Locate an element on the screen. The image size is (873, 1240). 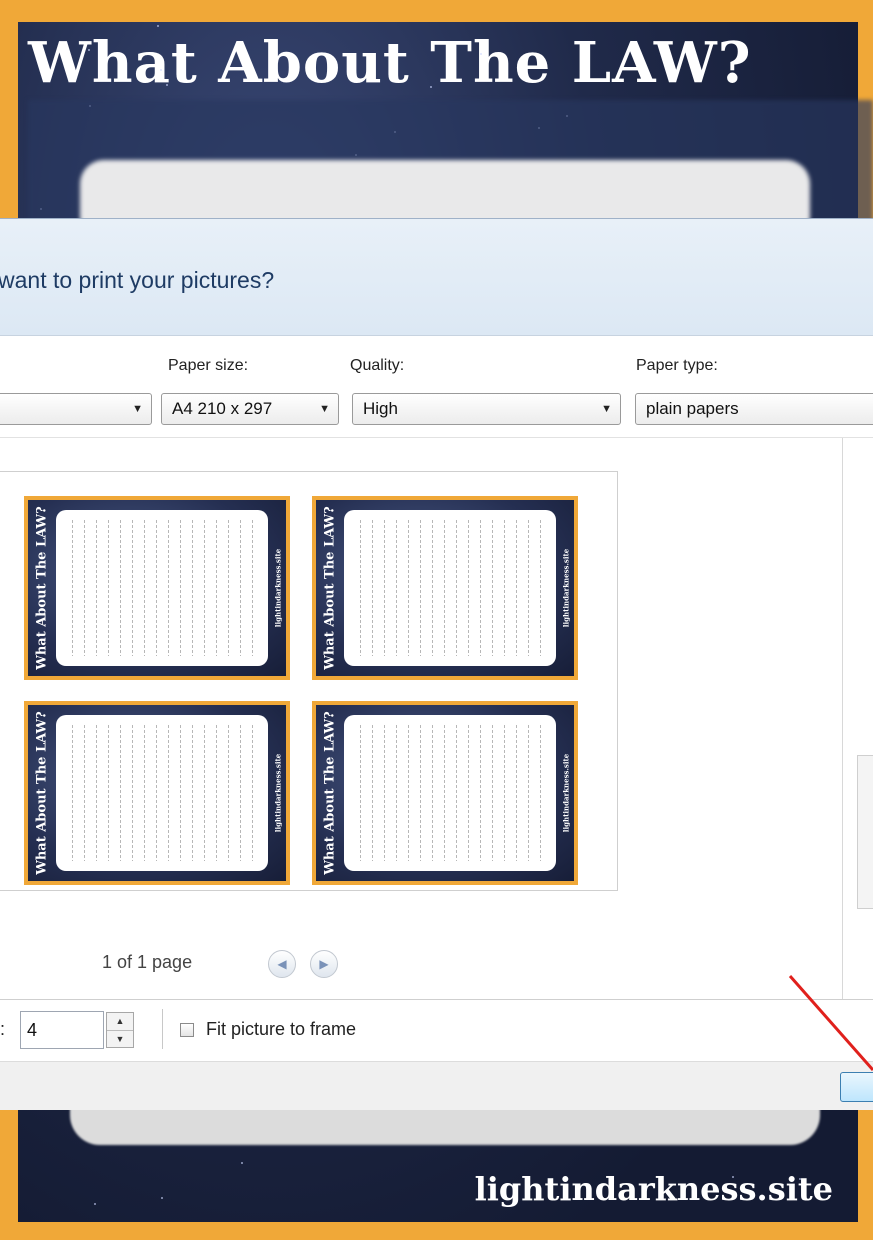
options-separator is located at coordinates (436, 437).